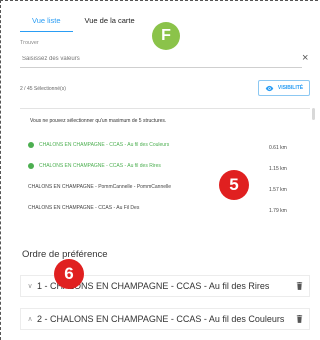 This screenshot has height=340, width=320. Describe the element at coordinates (165, 108) in the screenshot. I see `divider` at that location.